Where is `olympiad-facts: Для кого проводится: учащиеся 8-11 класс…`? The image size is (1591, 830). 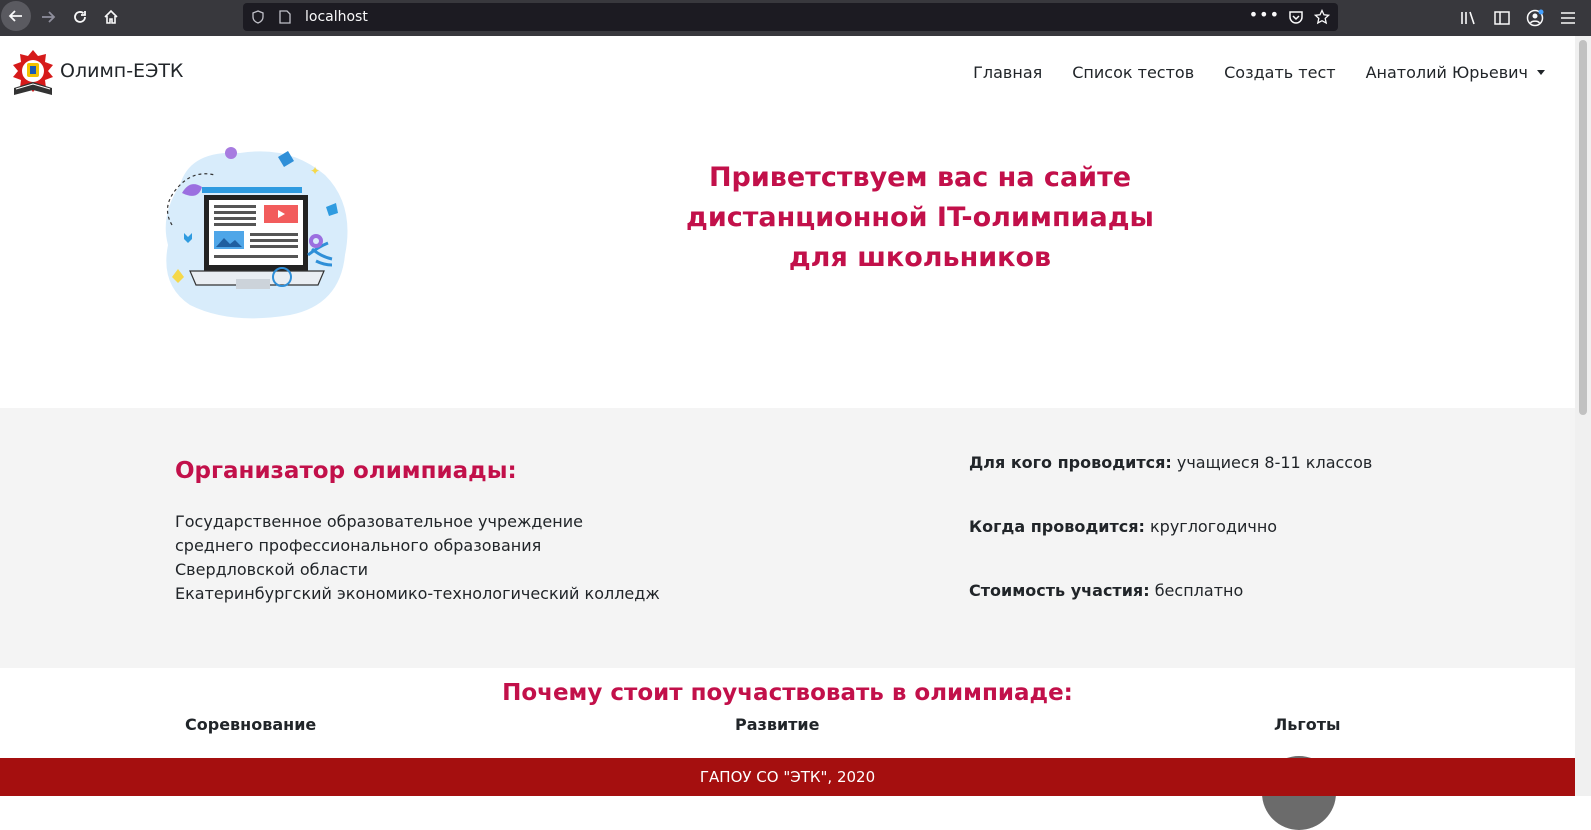 olympiad-facts: Для кого проводится: учащиеся 8-11 класс… is located at coordinates (1170, 549).